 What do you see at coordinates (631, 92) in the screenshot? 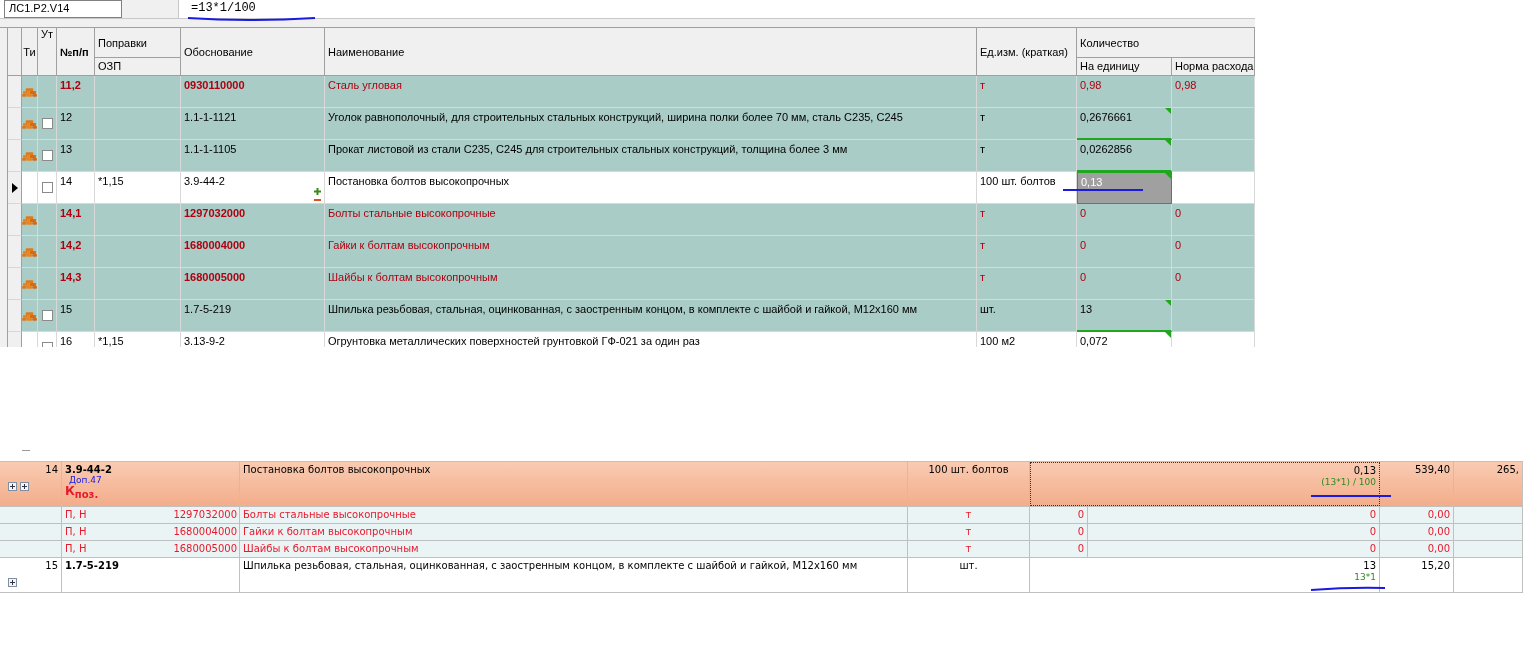
I see `table-row: 11,2 0930110000 Сталь угловая т 0,98 0,98` at bounding box center [631, 92].